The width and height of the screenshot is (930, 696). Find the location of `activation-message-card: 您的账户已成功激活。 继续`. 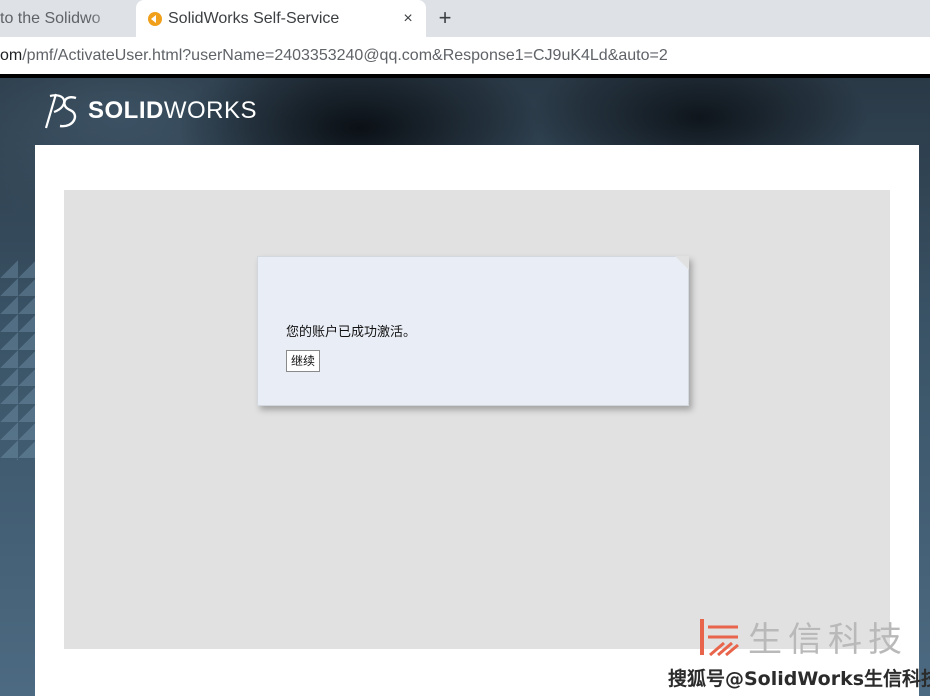

activation-message-card: 您的账户已成功激活。 继续 is located at coordinates (473, 331).